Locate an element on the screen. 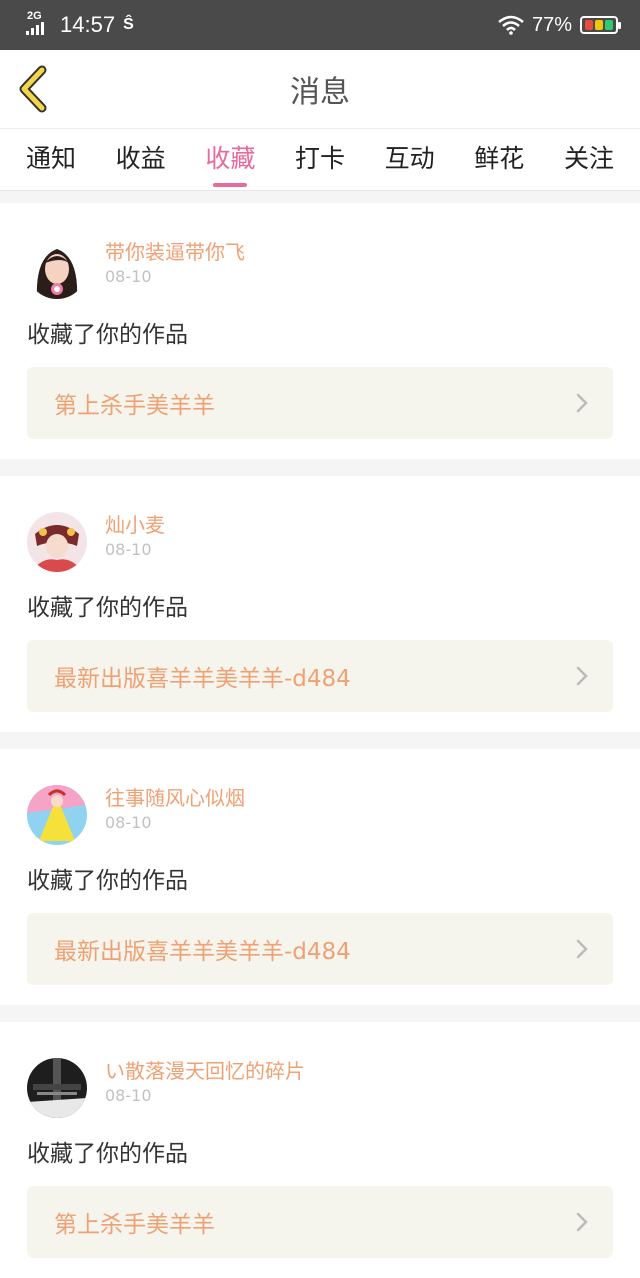 The width and height of the screenshot is (640, 1278). tab-flowers: 鲜花 is located at coordinates (499, 160).